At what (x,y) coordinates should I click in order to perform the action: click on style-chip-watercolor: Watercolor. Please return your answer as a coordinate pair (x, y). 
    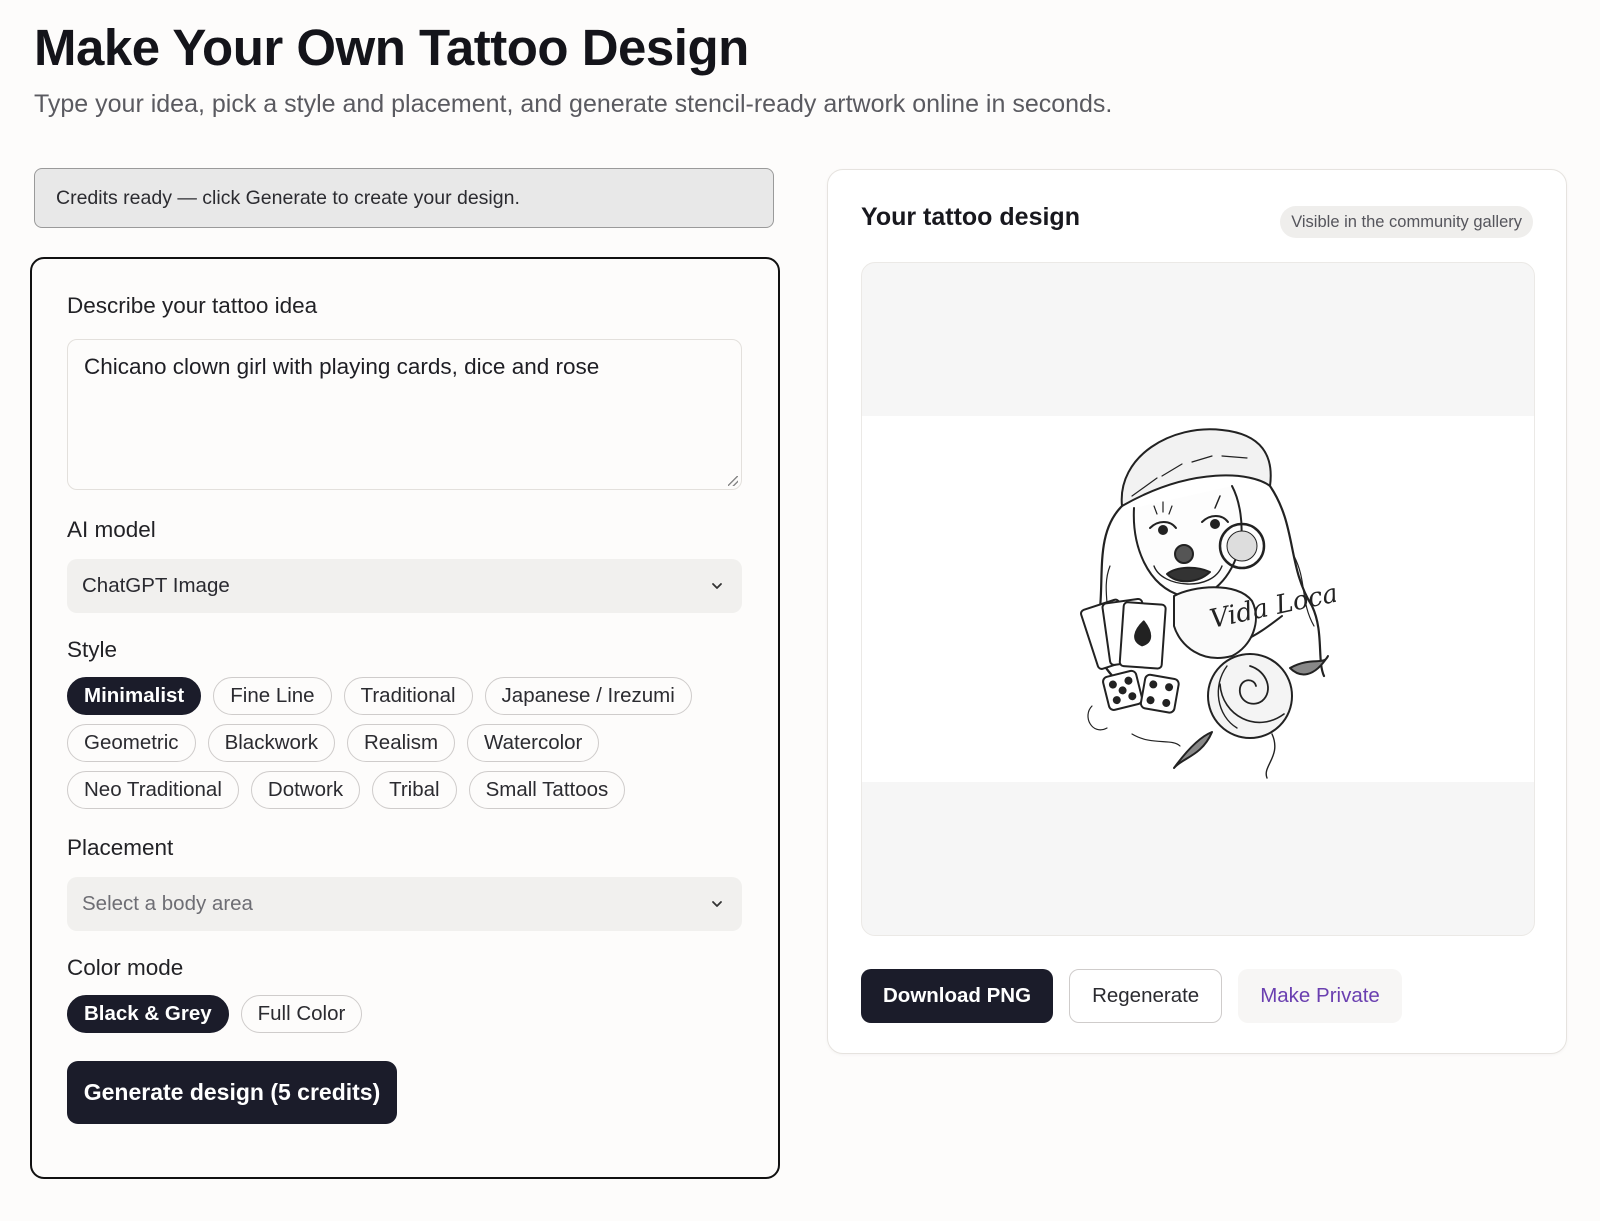
    Looking at the image, I should click on (533, 743).